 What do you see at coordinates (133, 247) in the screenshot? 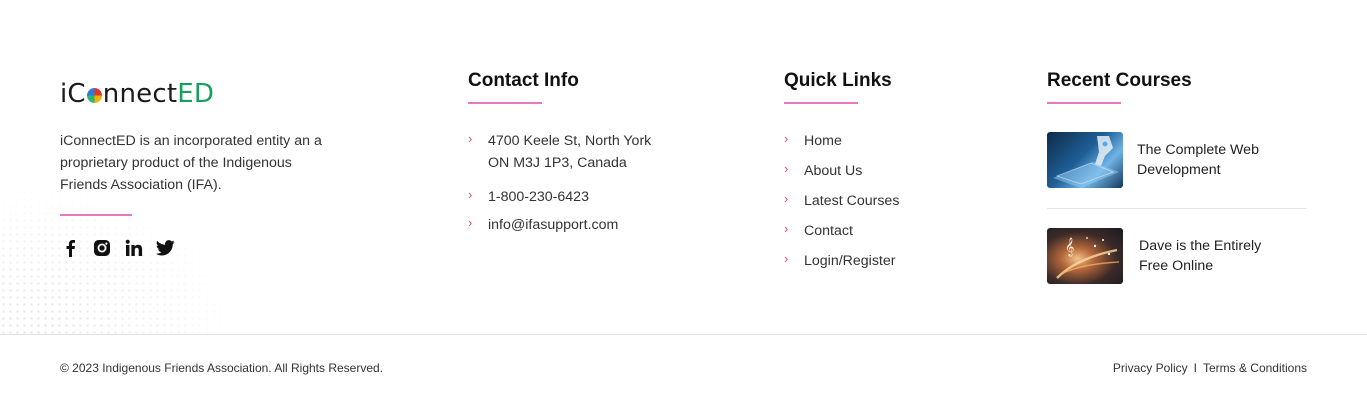
I see `linkedin-icon` at bounding box center [133, 247].